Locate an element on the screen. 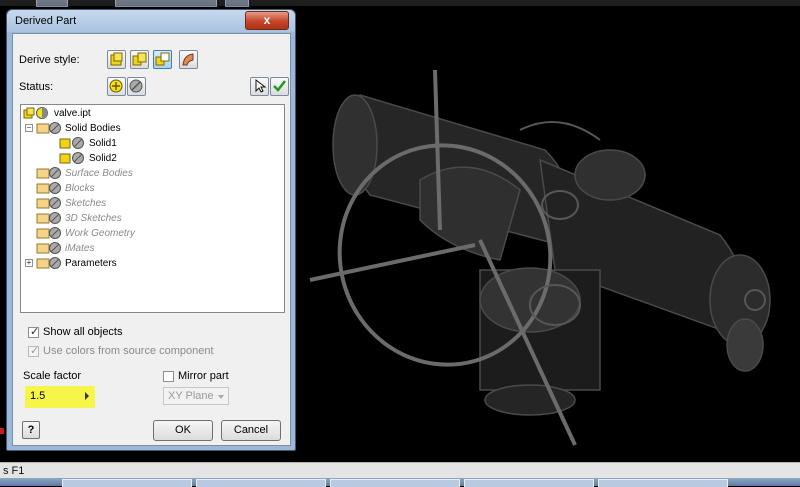 This screenshot has height=487, width=800. derive-style-keep-seams-icon is located at coordinates (139, 59).